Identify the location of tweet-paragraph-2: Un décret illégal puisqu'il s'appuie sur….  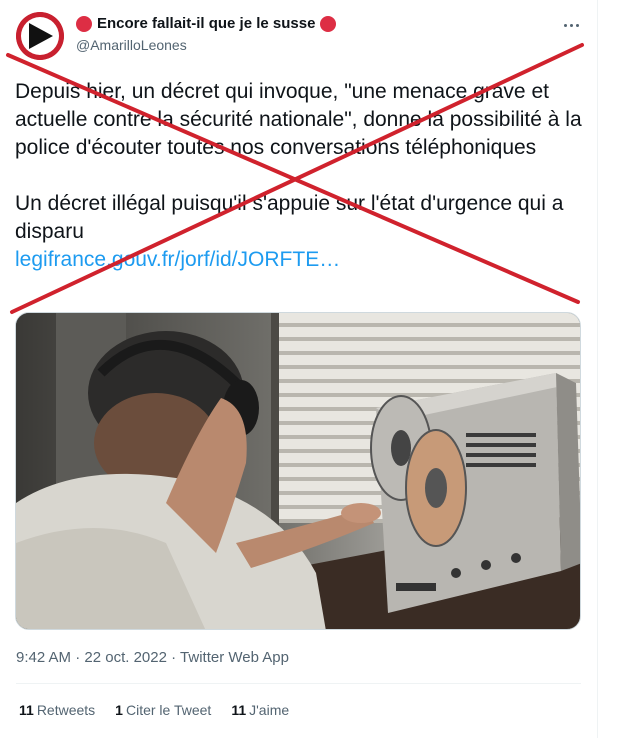
(289, 217).